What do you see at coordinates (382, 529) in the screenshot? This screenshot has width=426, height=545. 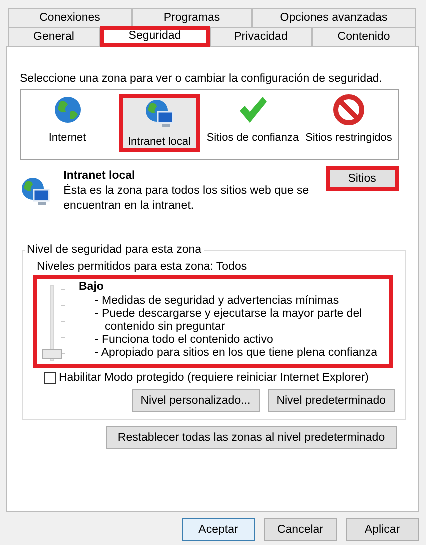 I see `dialog-button: Aplicar` at bounding box center [382, 529].